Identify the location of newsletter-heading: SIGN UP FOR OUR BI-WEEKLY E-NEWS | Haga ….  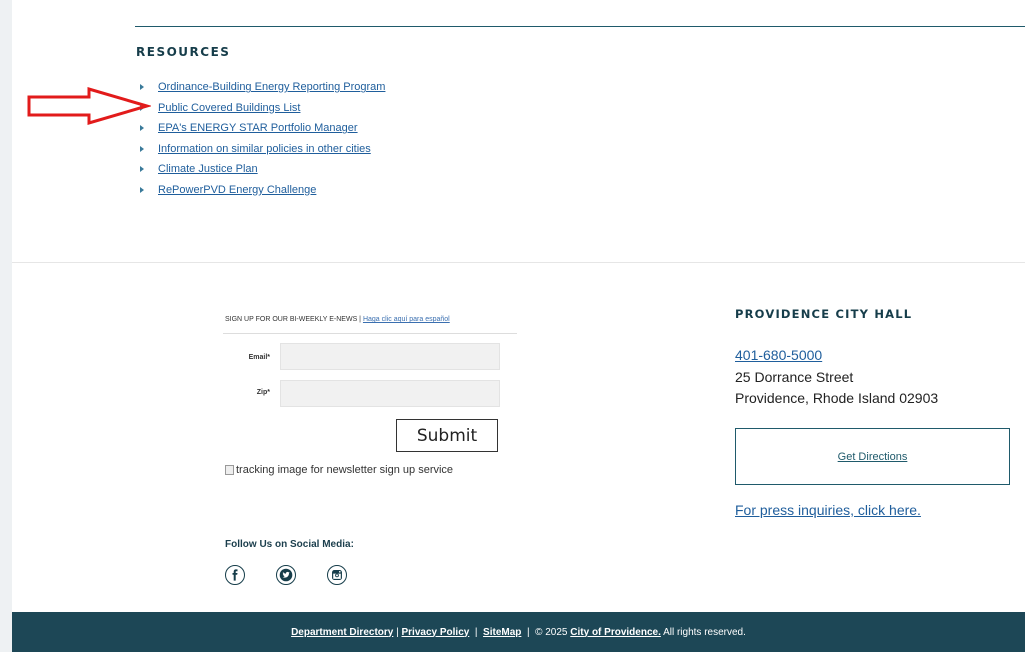
(337, 319).